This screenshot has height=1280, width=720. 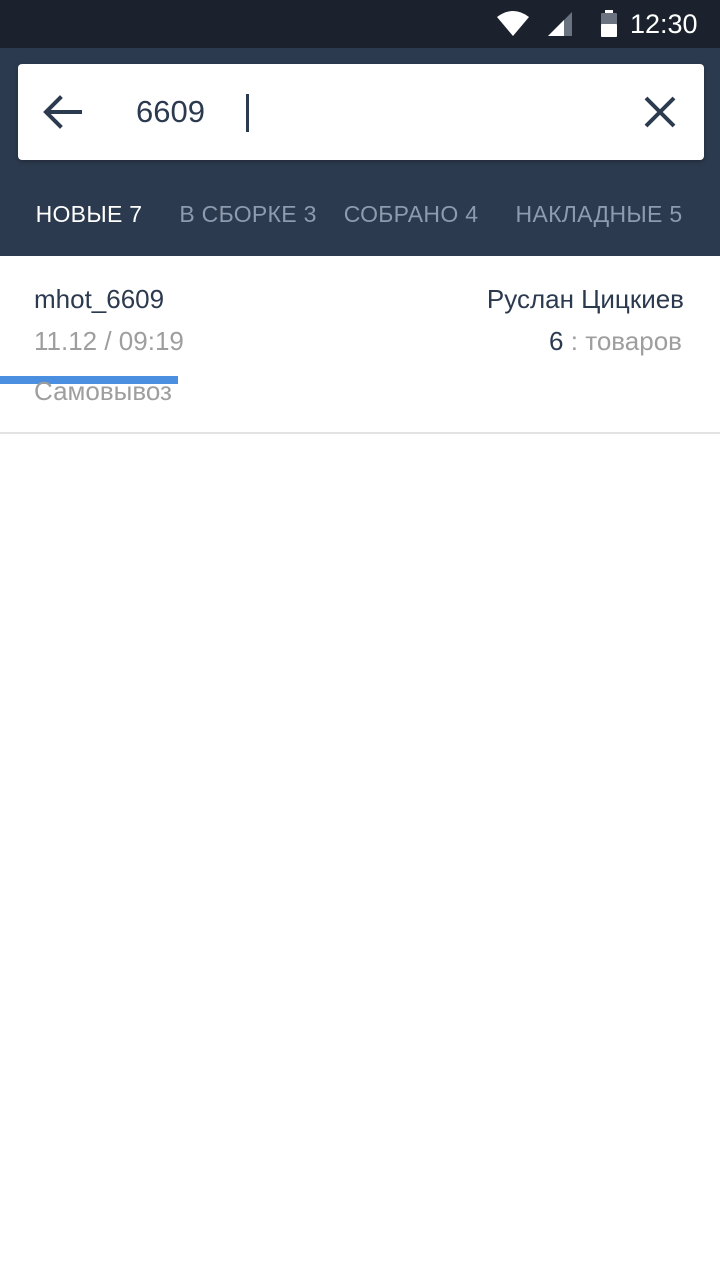 What do you see at coordinates (556, 341) in the screenshot?
I see `items-count-number: 6` at bounding box center [556, 341].